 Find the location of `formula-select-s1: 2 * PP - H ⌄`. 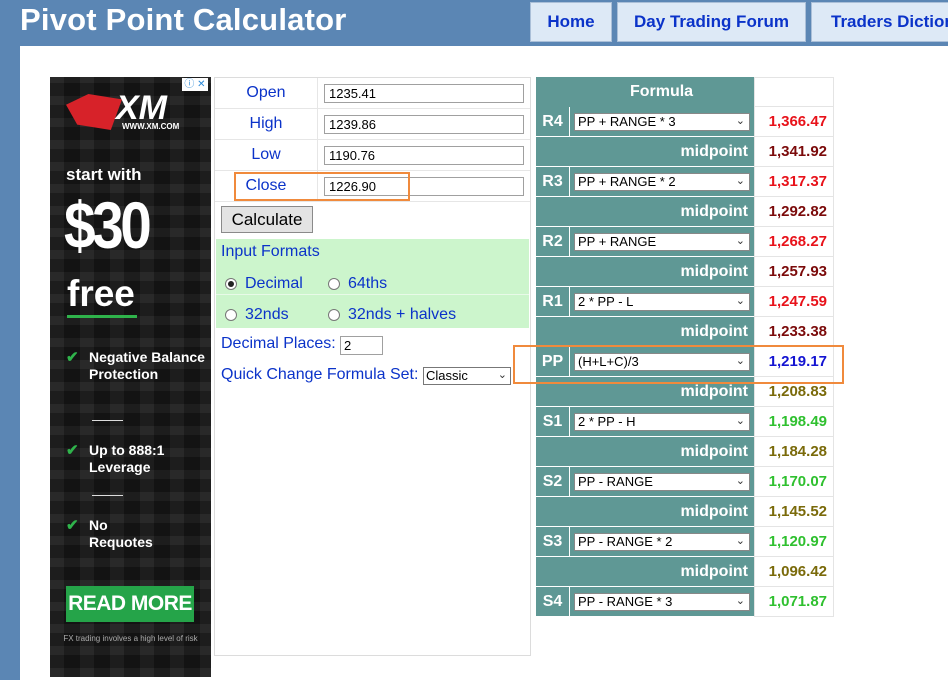

formula-select-s1: 2 * PP - H ⌄ is located at coordinates (662, 422).